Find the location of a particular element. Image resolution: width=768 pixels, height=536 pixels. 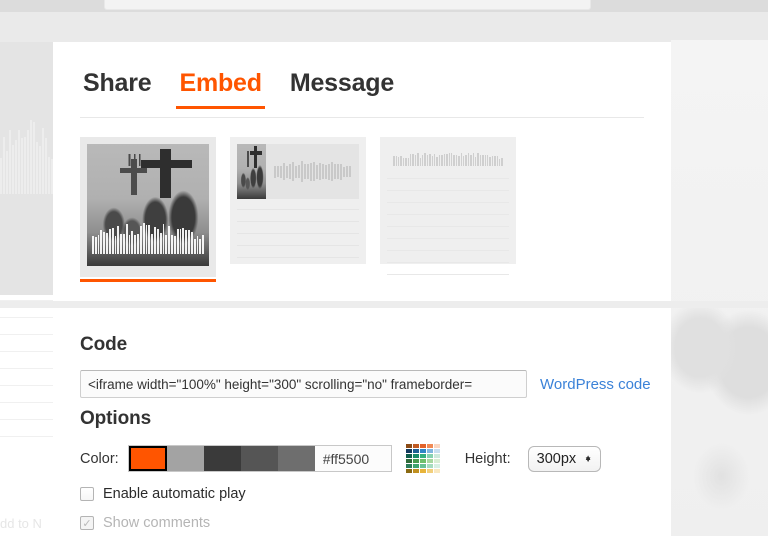

background-top-bar is located at coordinates (384, 6).